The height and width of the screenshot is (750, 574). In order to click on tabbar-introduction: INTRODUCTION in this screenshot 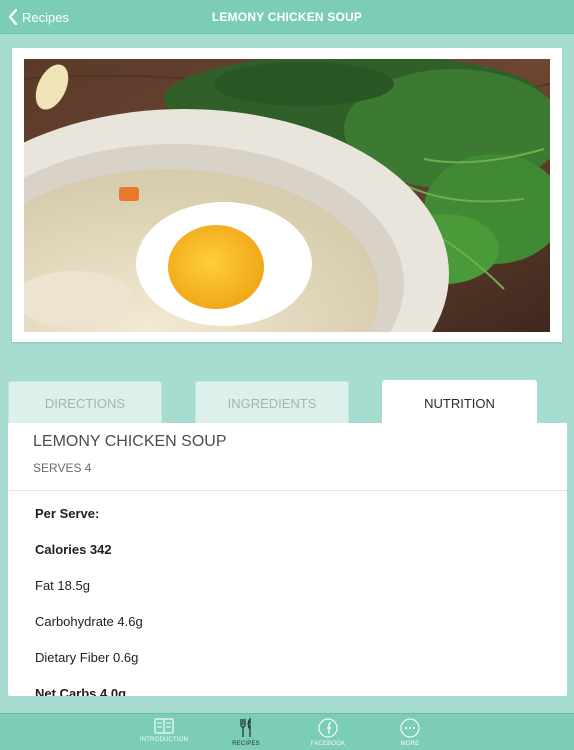, I will do `click(164, 730)`.